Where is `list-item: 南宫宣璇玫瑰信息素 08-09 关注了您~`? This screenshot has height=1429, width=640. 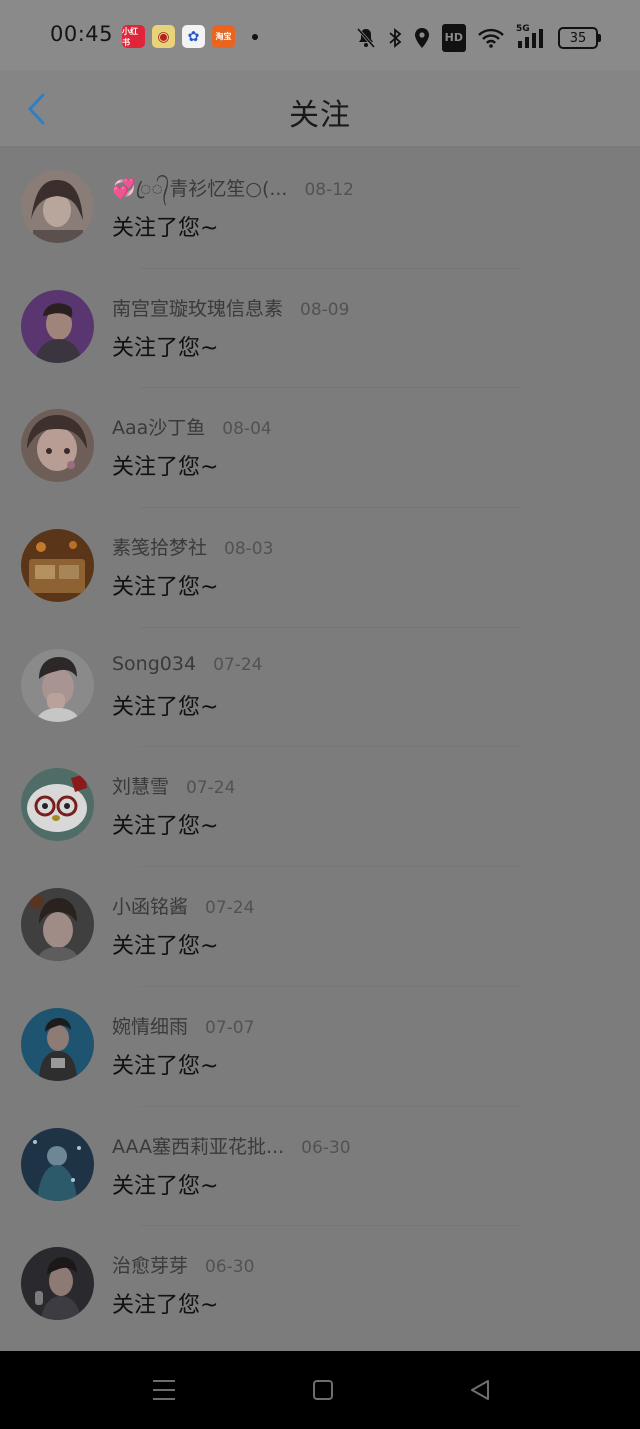
list-item: 南宫宣璇玫瑰信息素 08-09 关注了您~ is located at coordinates (320, 327).